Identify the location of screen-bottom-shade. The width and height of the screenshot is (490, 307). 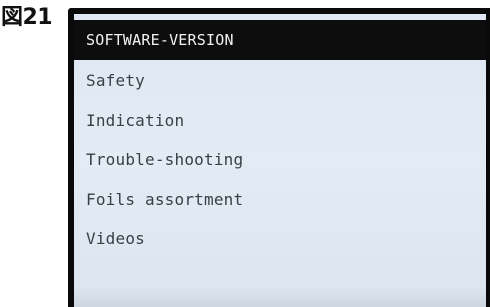
(280, 297).